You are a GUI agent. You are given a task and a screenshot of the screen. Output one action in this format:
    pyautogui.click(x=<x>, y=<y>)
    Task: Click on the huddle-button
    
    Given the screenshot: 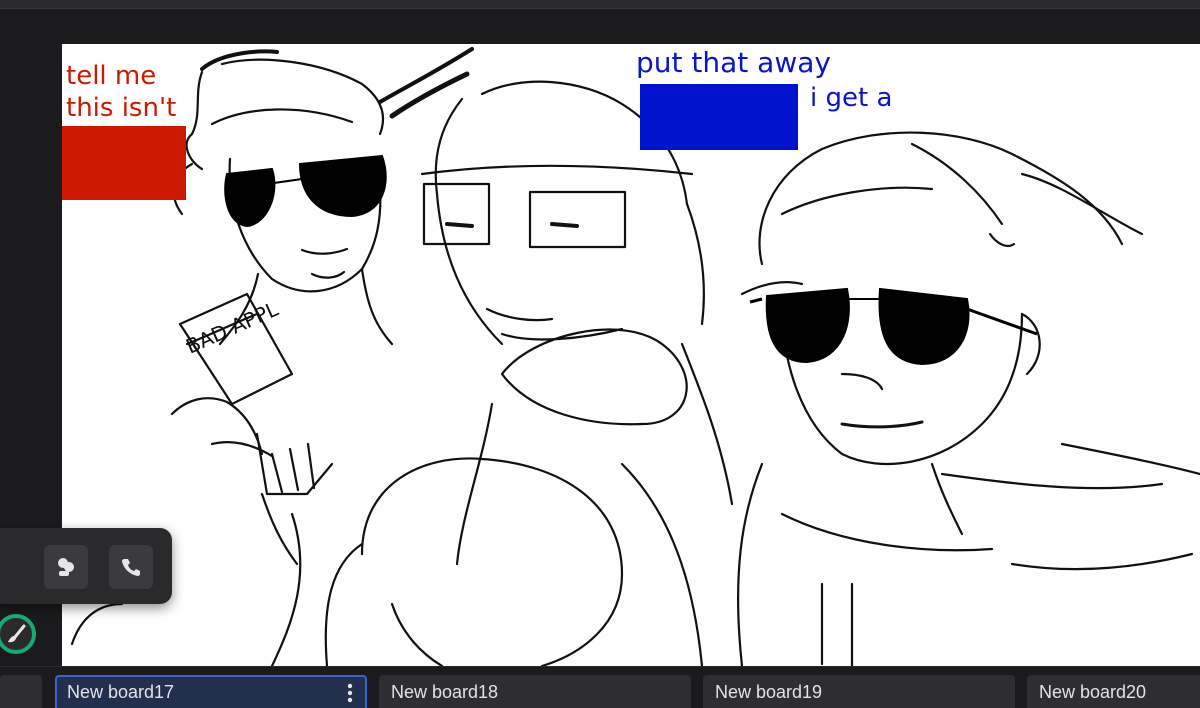 What is the action you would take?
    pyautogui.click(x=66, y=567)
    